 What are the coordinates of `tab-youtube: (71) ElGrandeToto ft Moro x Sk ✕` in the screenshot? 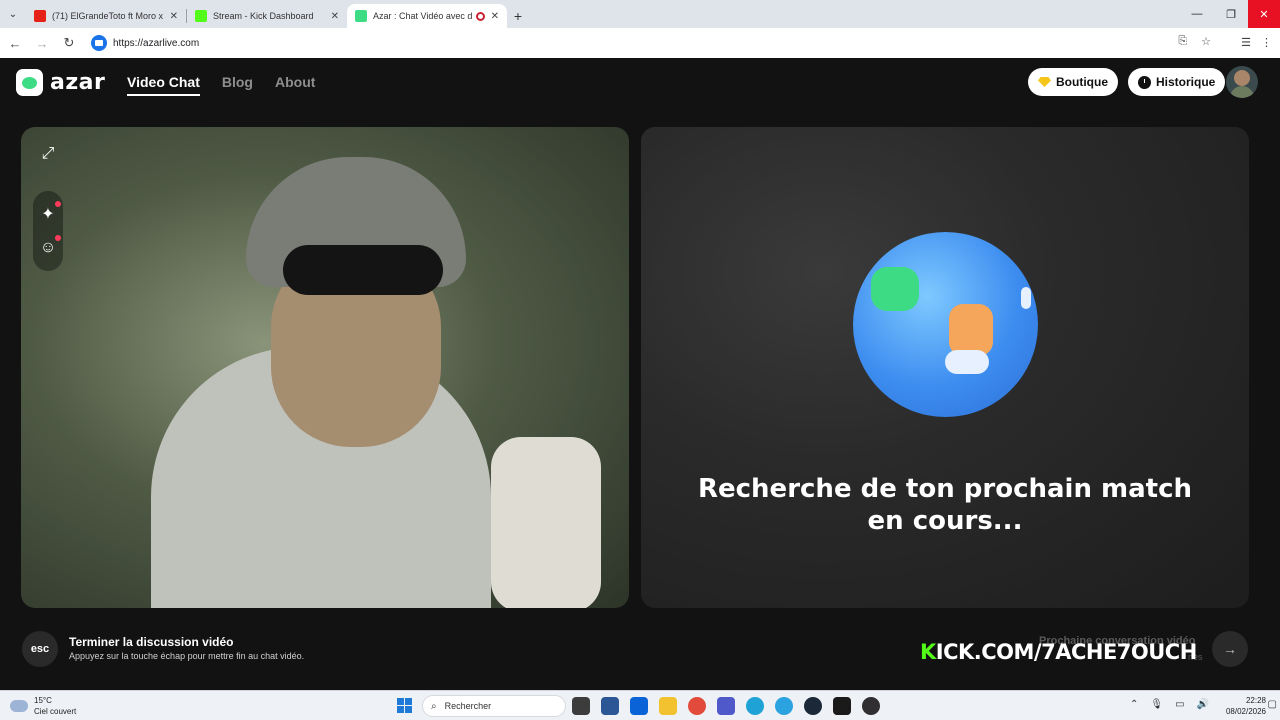 It's located at (106, 16).